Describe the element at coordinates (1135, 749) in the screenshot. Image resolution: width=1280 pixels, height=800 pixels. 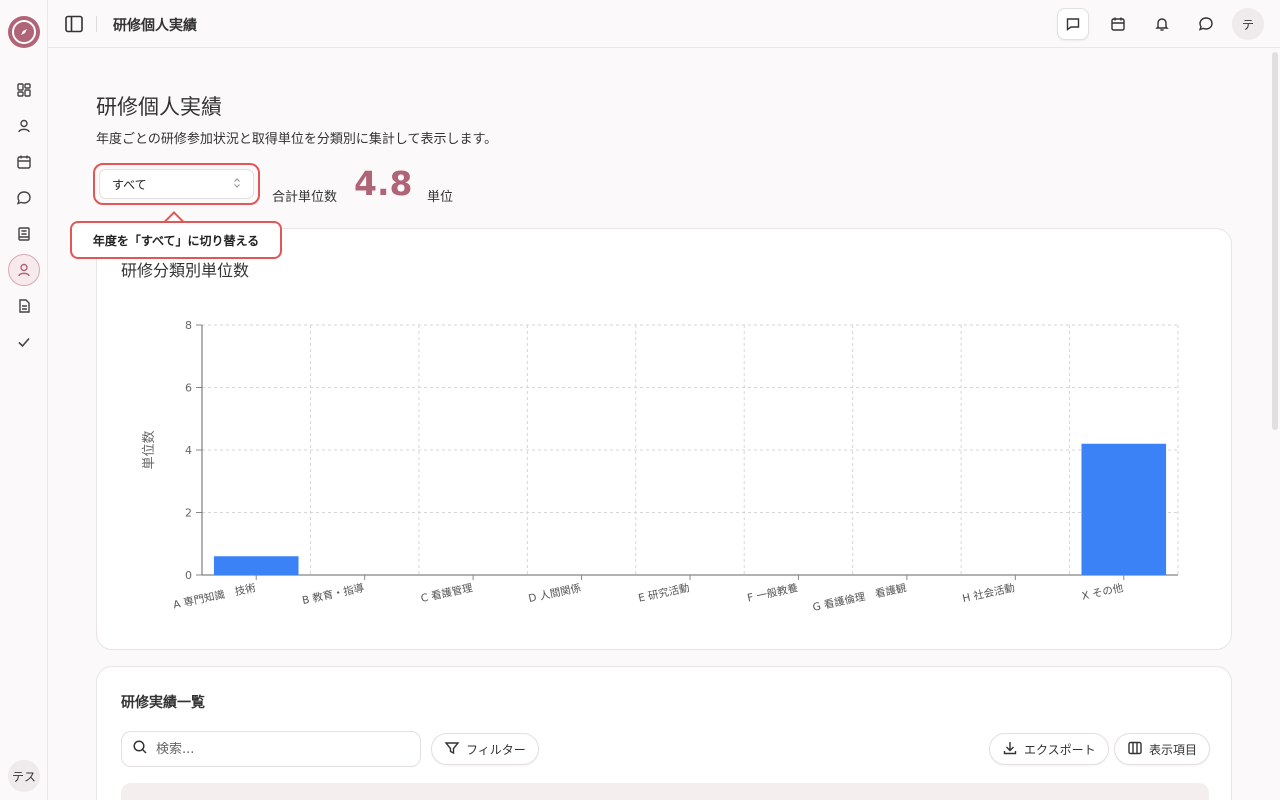
I see `columns-icon` at that location.